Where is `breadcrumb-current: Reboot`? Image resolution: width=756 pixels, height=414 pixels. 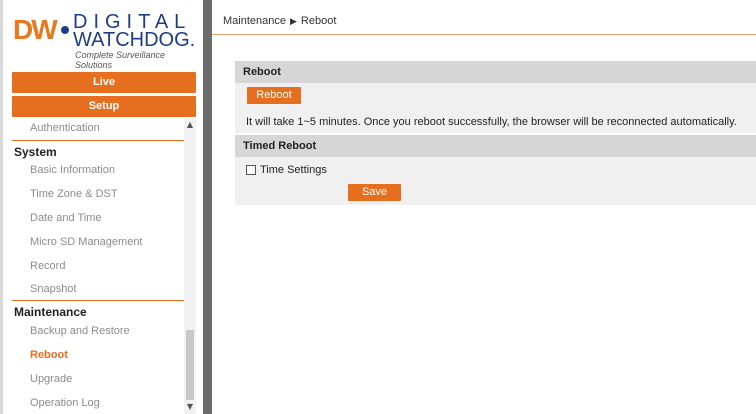
breadcrumb-current: Reboot is located at coordinates (318, 21).